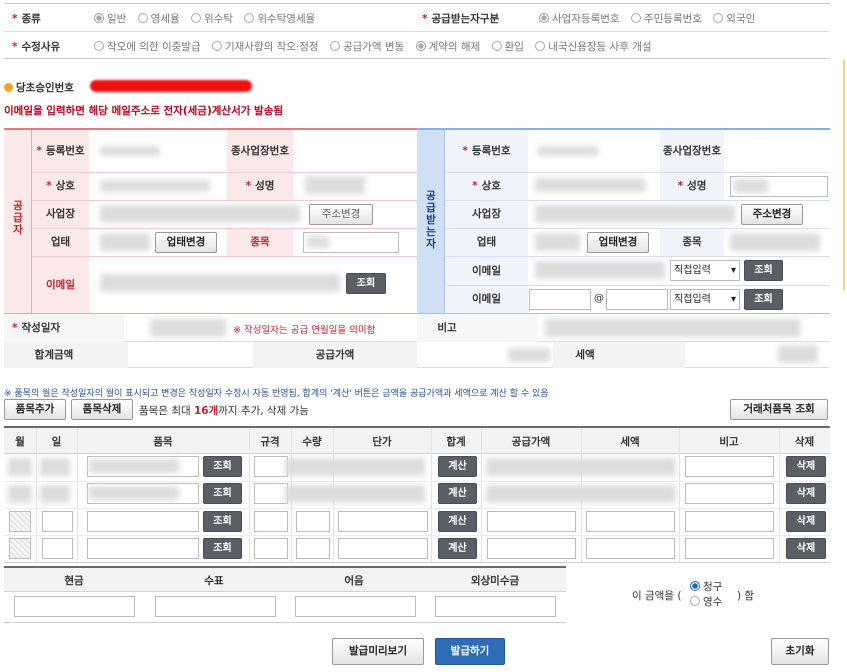 This screenshot has width=847, height=672. I want to click on receiver-item-value, so click(775, 242).